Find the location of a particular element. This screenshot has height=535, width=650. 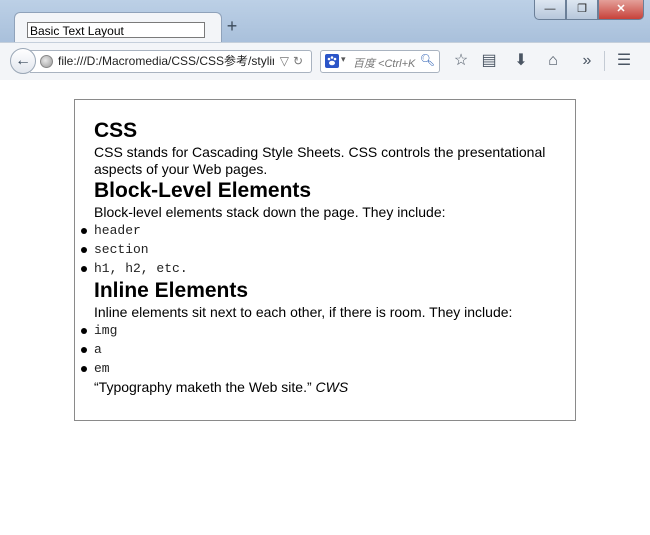

star-icon: ☆ is located at coordinates (461, 61).